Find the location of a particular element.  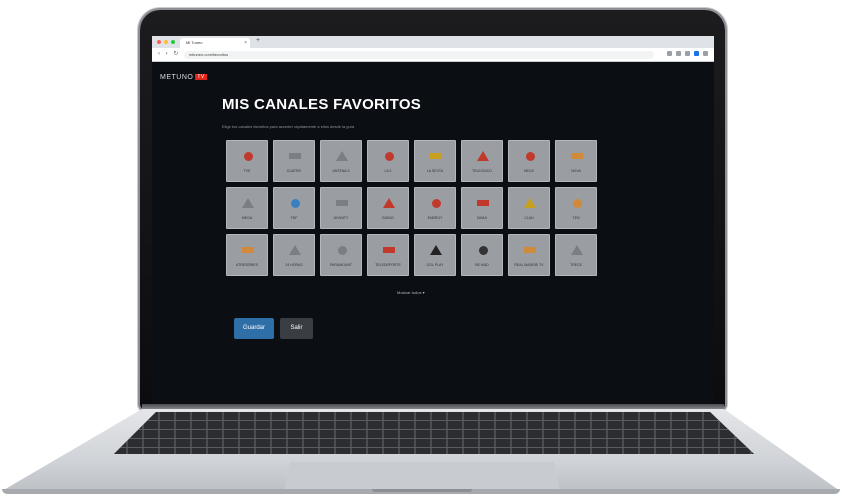

save-button: Guardar is located at coordinates (254, 328).